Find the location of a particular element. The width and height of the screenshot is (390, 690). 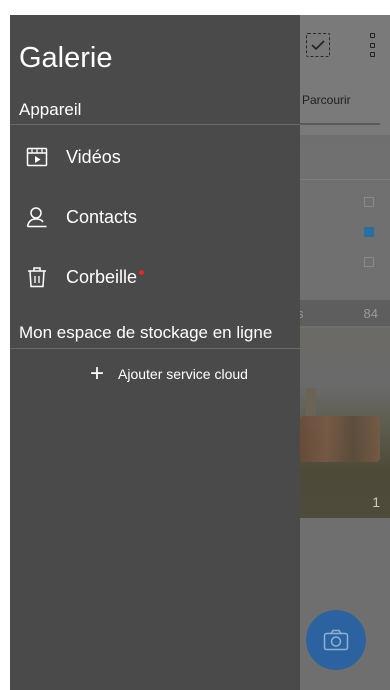

photo-thumbnail: 1 is located at coordinates (343, 423).